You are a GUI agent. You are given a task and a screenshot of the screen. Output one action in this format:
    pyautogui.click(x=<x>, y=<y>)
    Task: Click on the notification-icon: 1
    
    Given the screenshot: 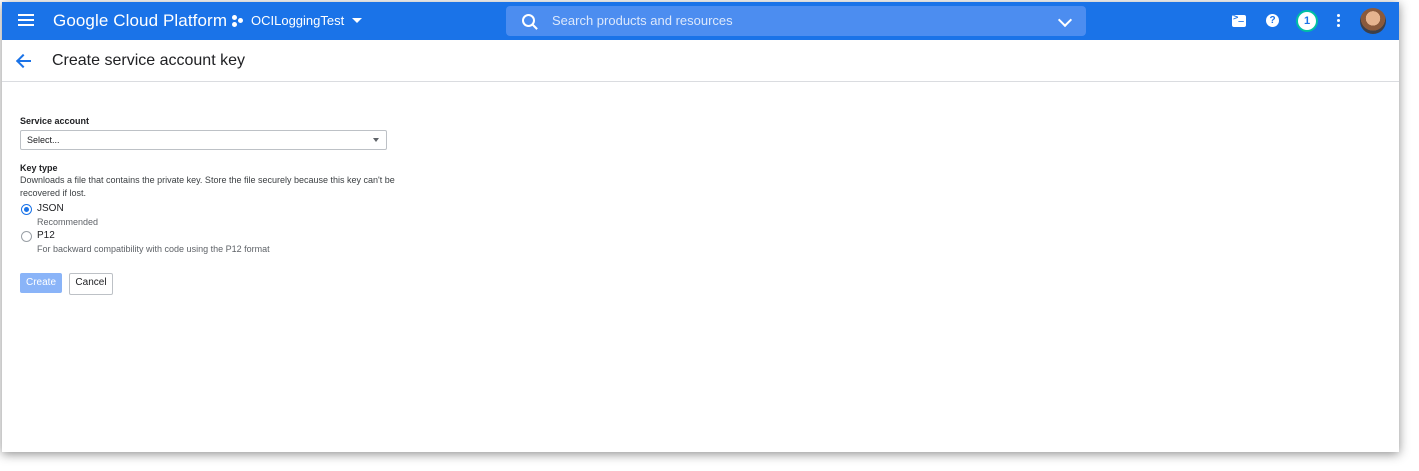 What is the action you would take?
    pyautogui.click(x=1307, y=21)
    